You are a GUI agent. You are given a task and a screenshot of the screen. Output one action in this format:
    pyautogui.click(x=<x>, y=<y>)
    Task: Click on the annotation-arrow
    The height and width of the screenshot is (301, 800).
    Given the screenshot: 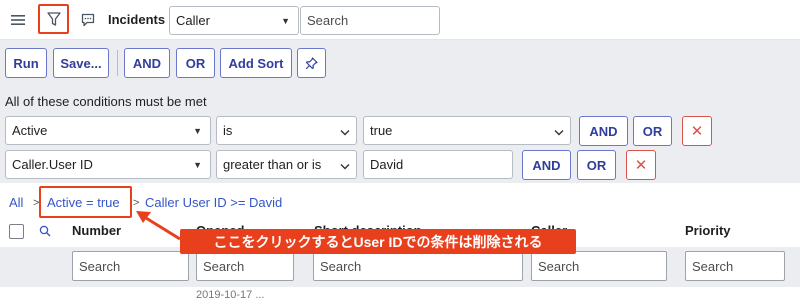 What is the action you would take?
    pyautogui.click(x=158, y=226)
    